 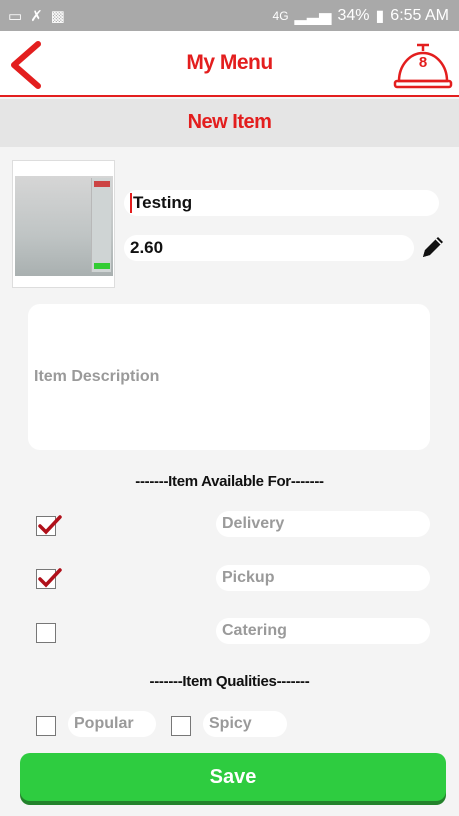 I want to click on status-bar-left: ▭ ✗ ▩, so click(x=36, y=16).